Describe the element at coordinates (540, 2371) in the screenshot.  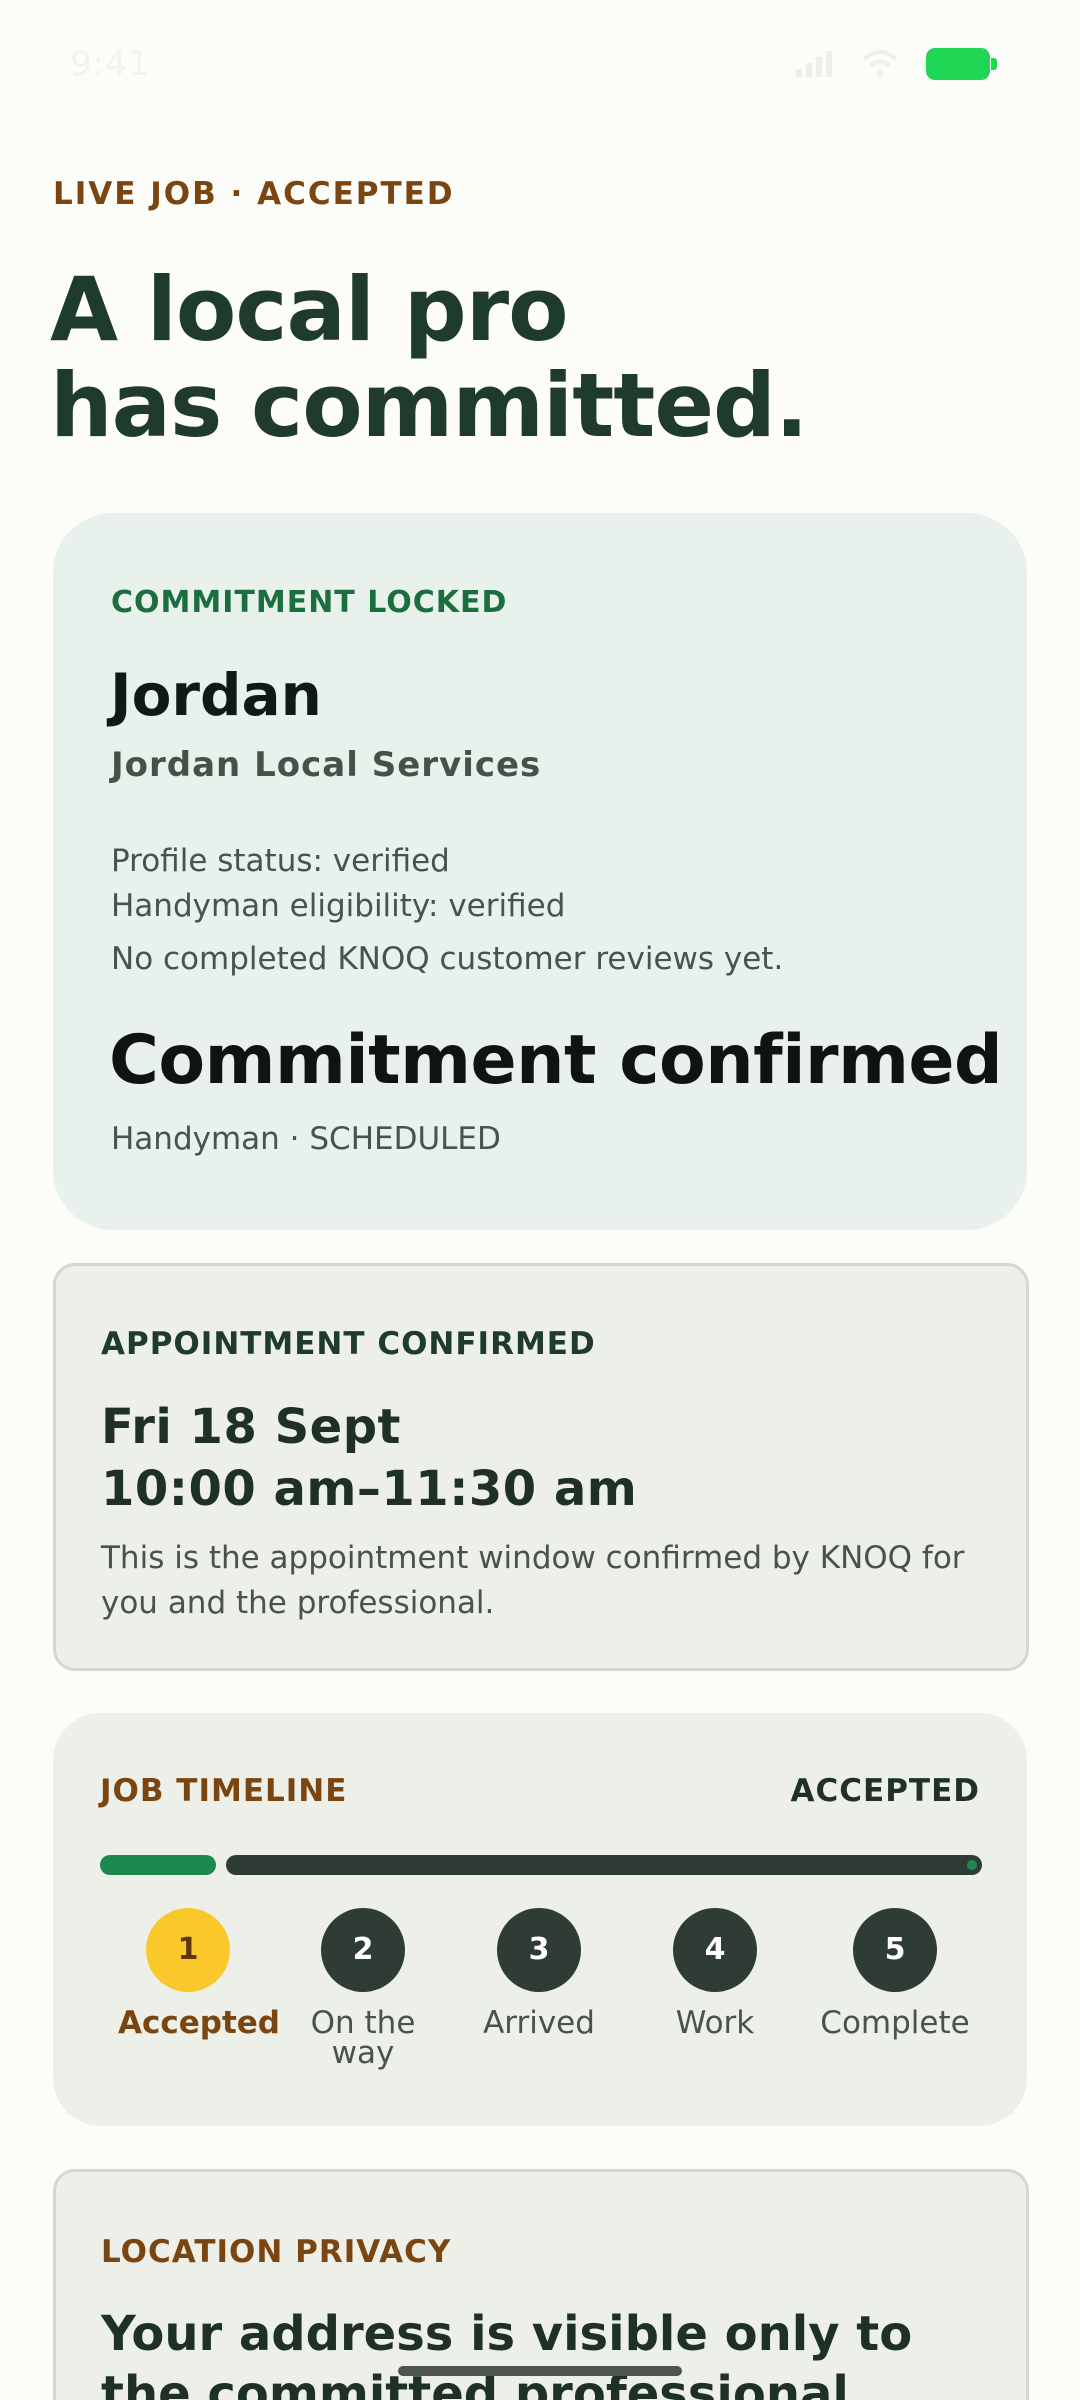
I see `home-indicator` at that location.